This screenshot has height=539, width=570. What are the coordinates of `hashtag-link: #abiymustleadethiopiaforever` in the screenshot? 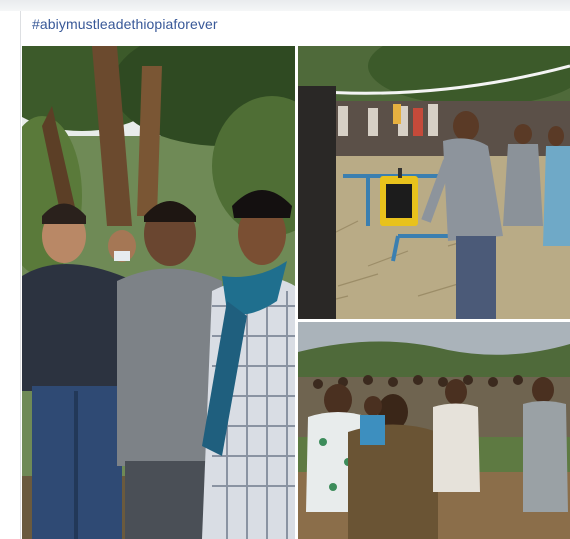 It's located at (125, 24).